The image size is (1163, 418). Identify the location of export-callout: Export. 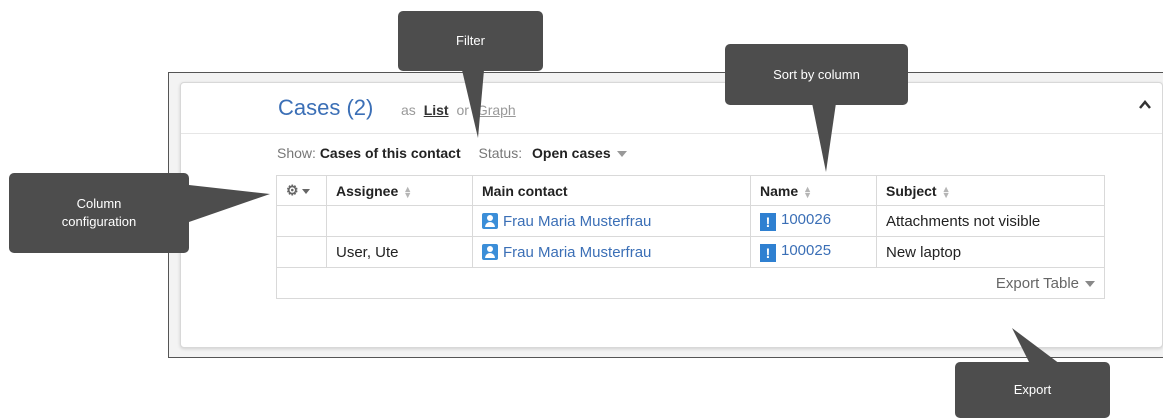
(1032, 390).